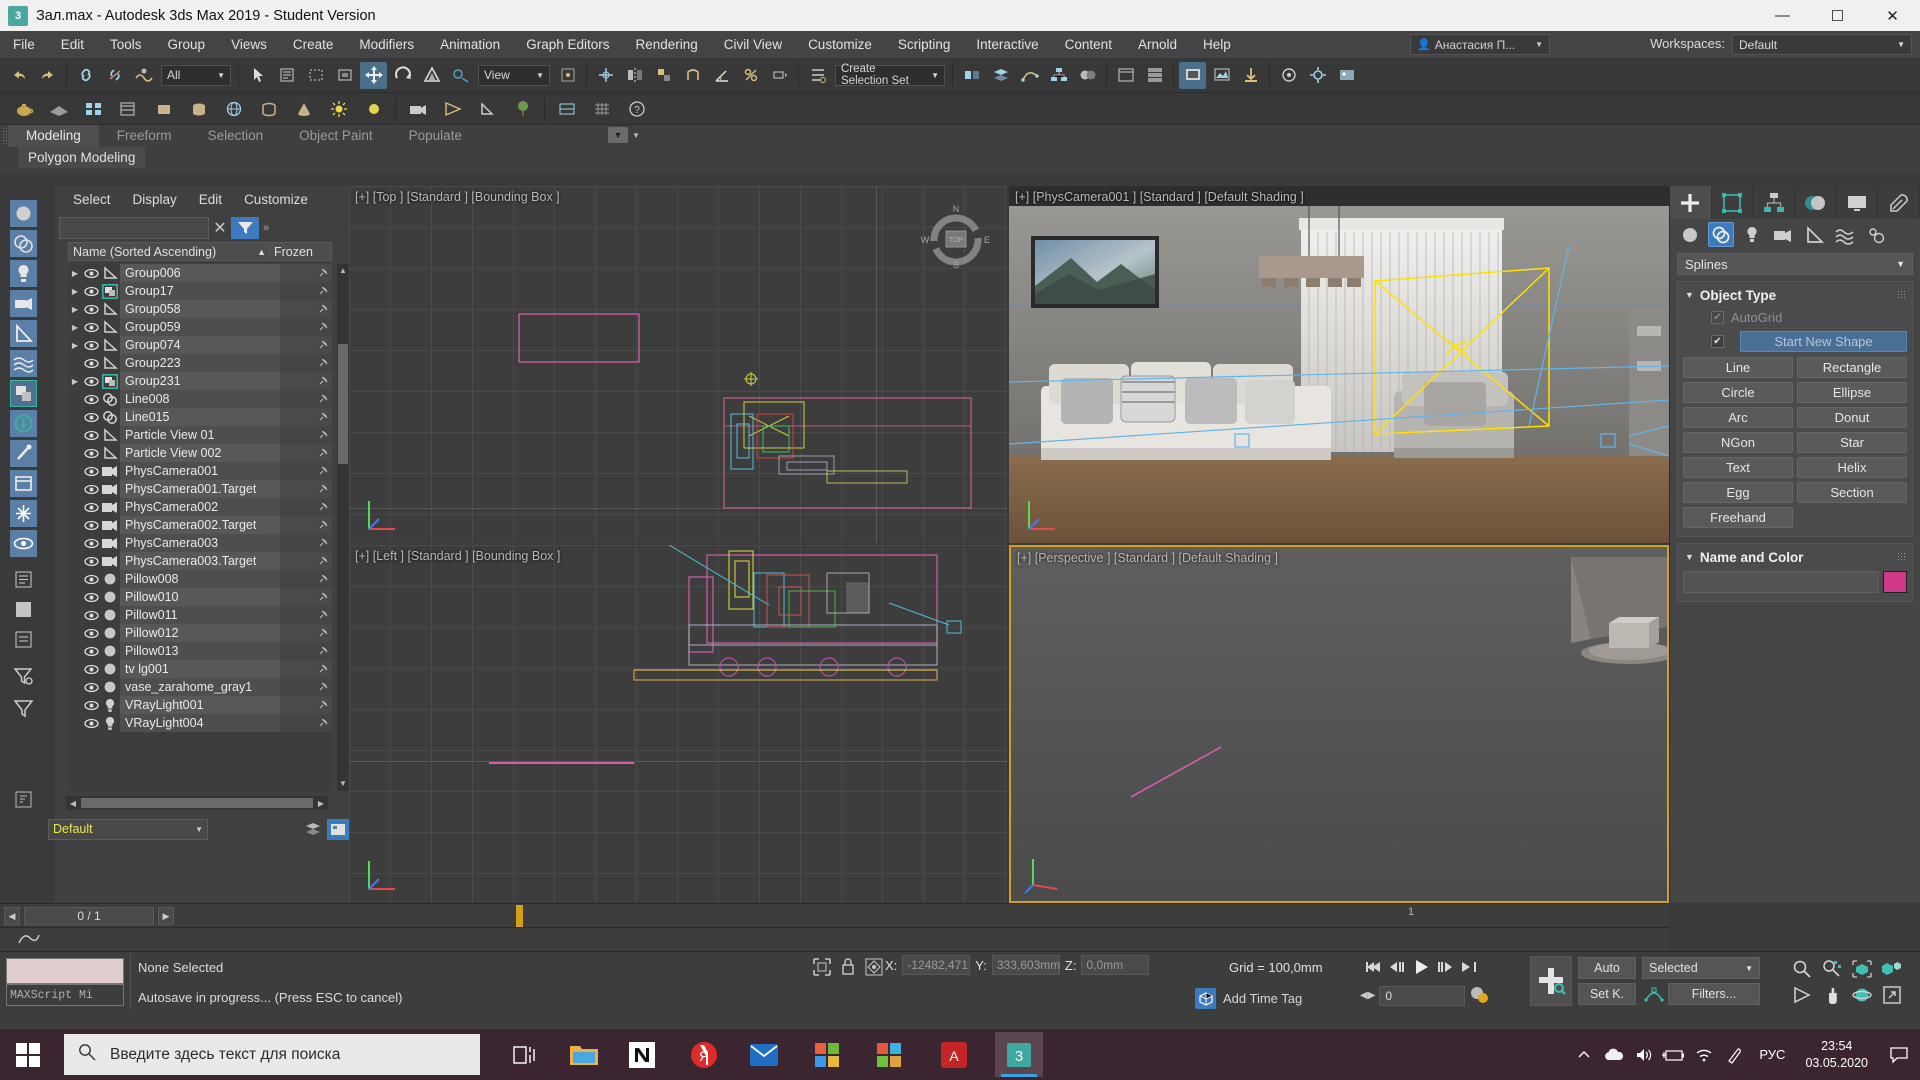 This screenshot has width=1920, height=1080. I want to click on track-bar-curve-icon, so click(29, 939).